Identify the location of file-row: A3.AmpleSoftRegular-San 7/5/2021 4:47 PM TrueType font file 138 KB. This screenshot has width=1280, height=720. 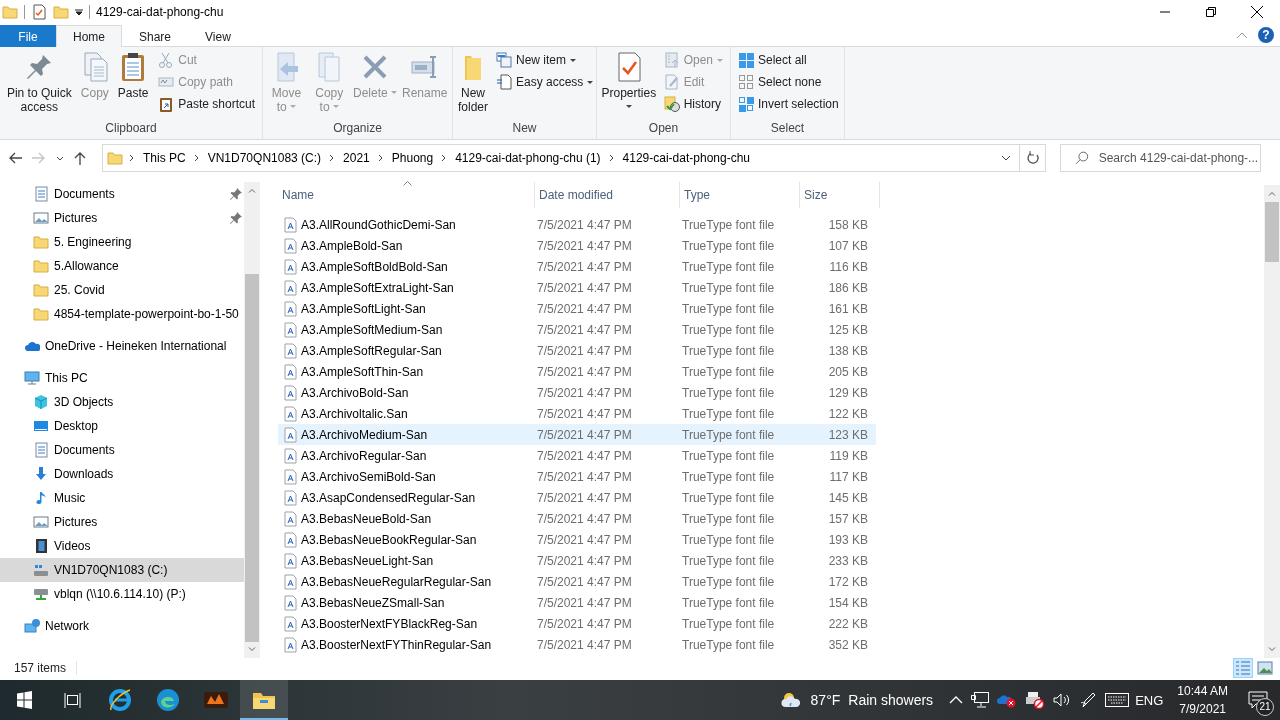
(577, 350).